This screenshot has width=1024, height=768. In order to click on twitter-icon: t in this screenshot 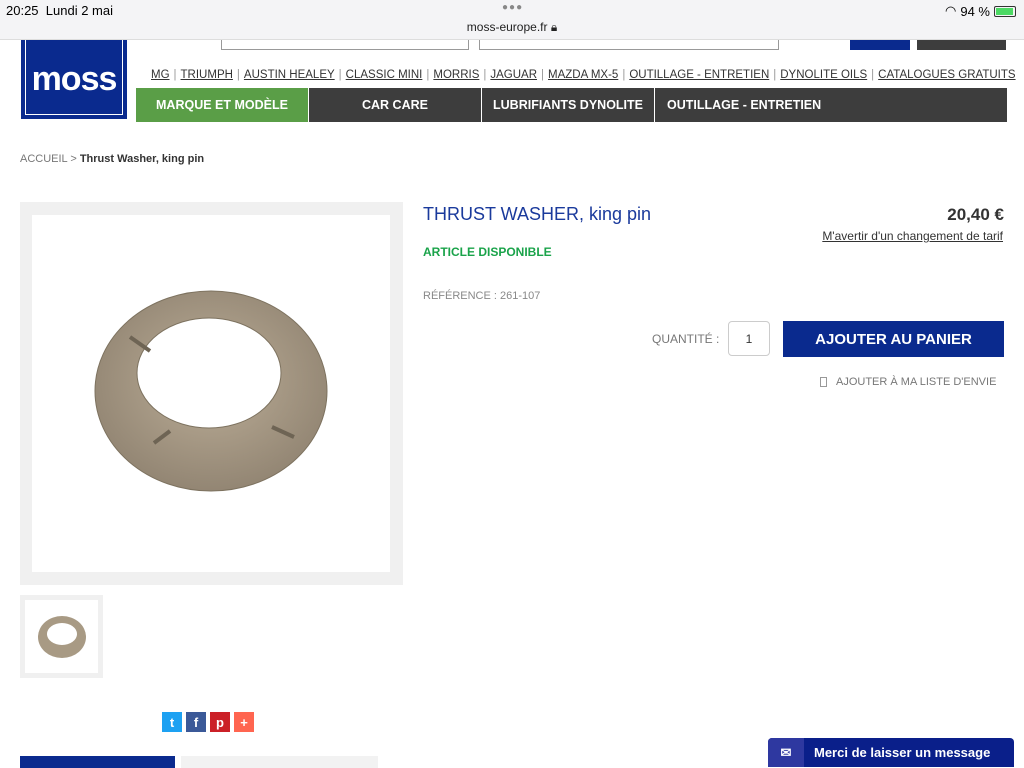, I will do `click(172, 722)`.